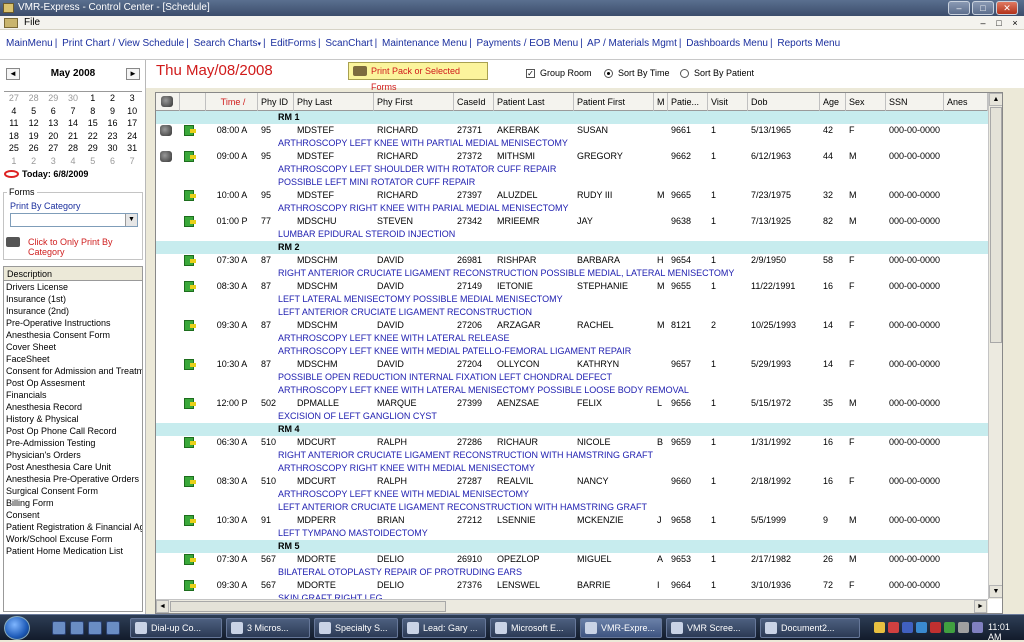 Image resolution: width=1024 pixels, height=642 pixels. I want to click on tray-network-icon, so click(949, 627).